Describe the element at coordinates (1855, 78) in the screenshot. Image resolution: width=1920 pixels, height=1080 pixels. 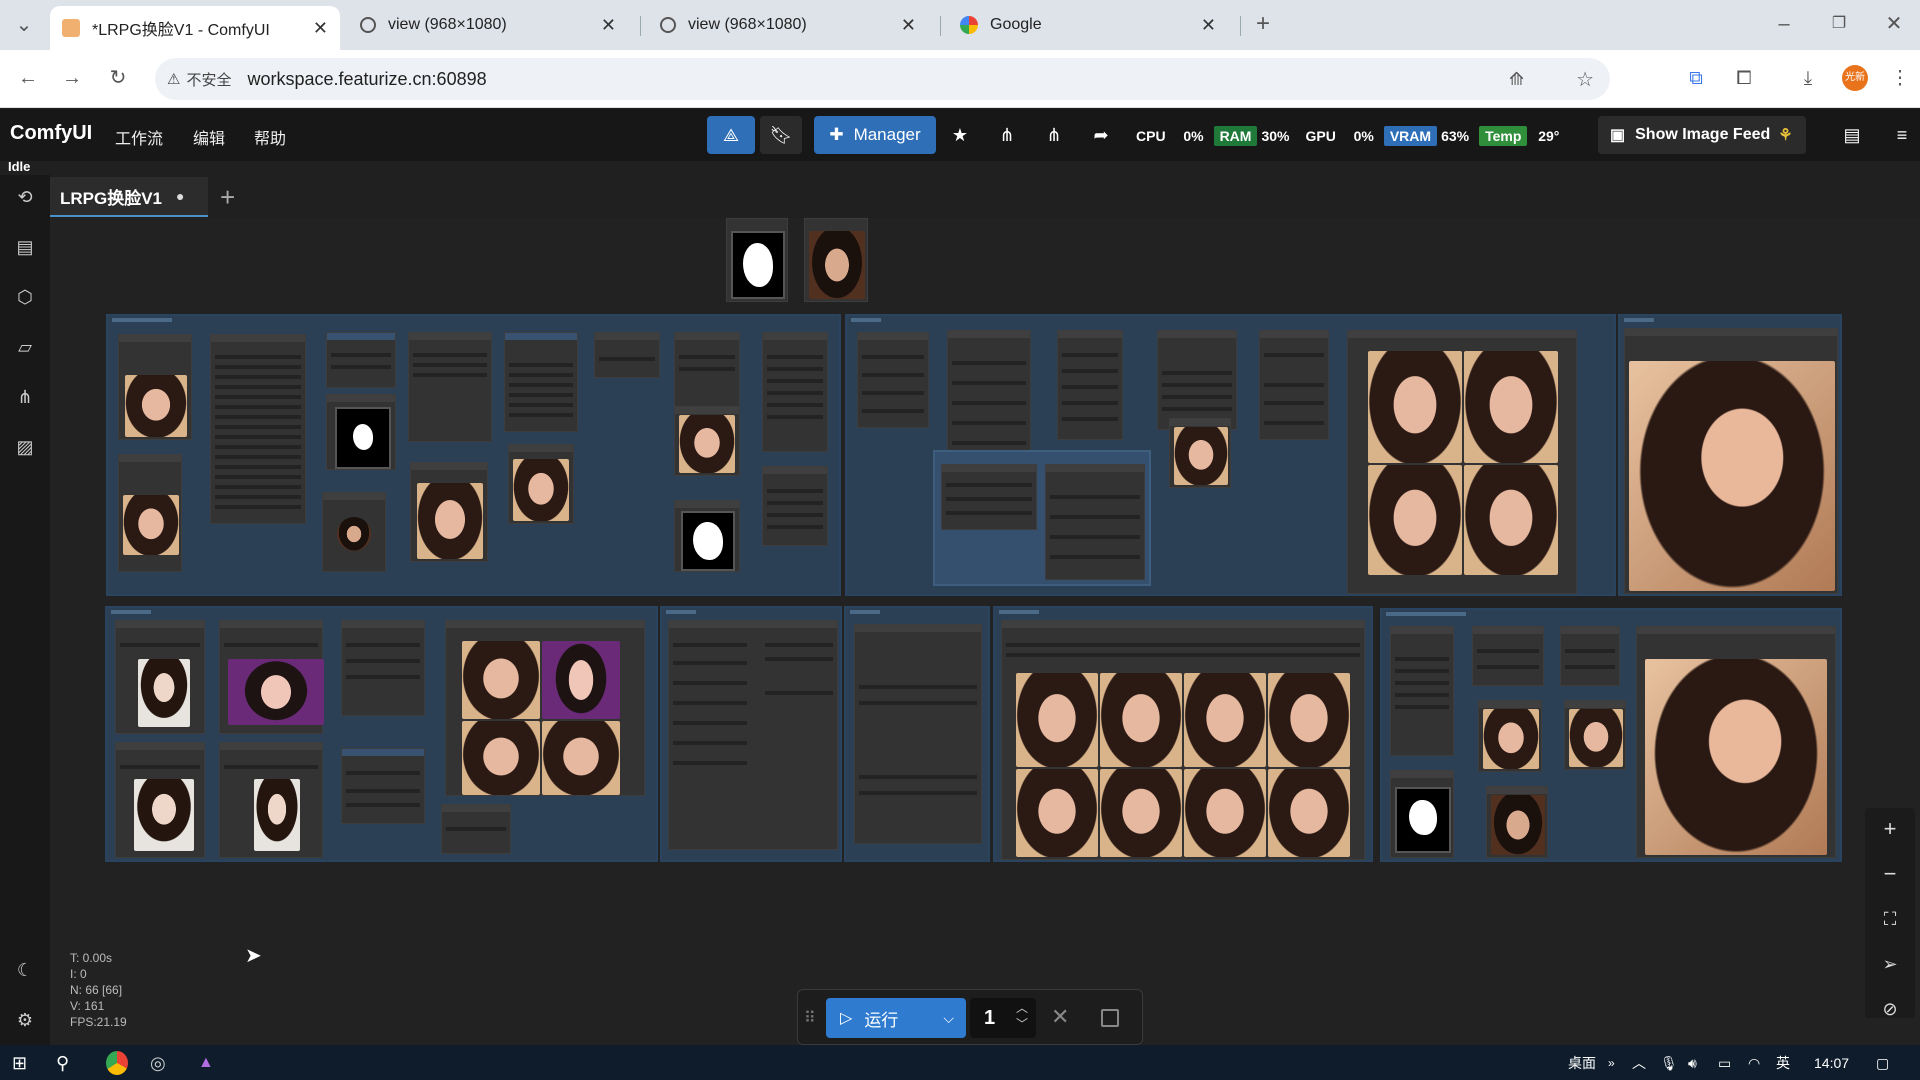
I see `profile-avatar: 光新` at that location.